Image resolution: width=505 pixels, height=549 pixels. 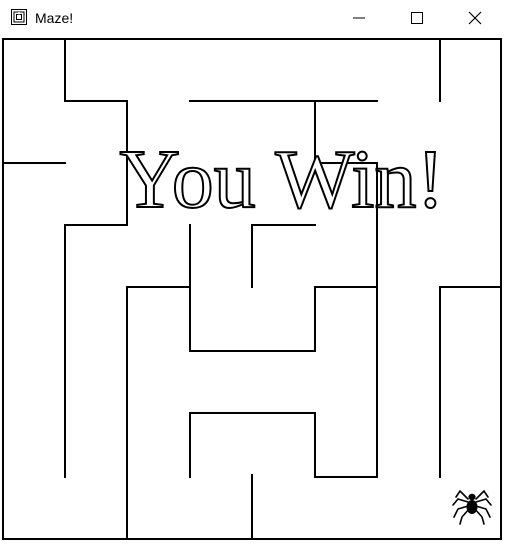 I want to click on minimize-button, so click(x=359, y=17).